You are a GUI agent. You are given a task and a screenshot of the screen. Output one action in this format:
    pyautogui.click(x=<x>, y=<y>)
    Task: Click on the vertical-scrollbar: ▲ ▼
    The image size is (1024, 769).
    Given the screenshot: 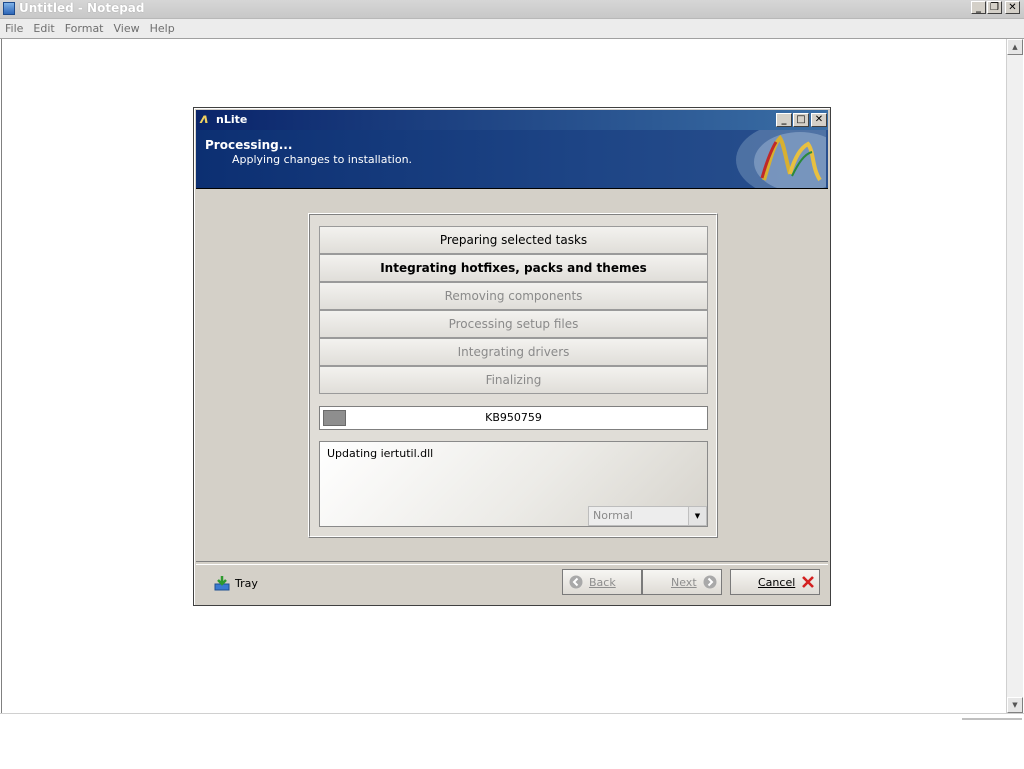 What is the action you would take?
    pyautogui.click(x=1014, y=376)
    